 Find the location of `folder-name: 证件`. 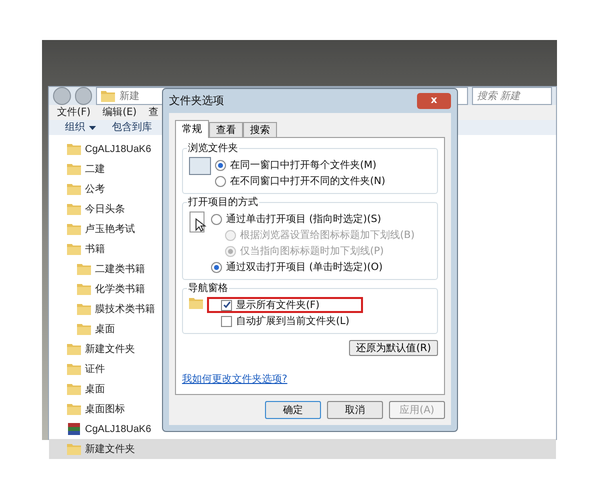

folder-name: 证件 is located at coordinates (95, 369).